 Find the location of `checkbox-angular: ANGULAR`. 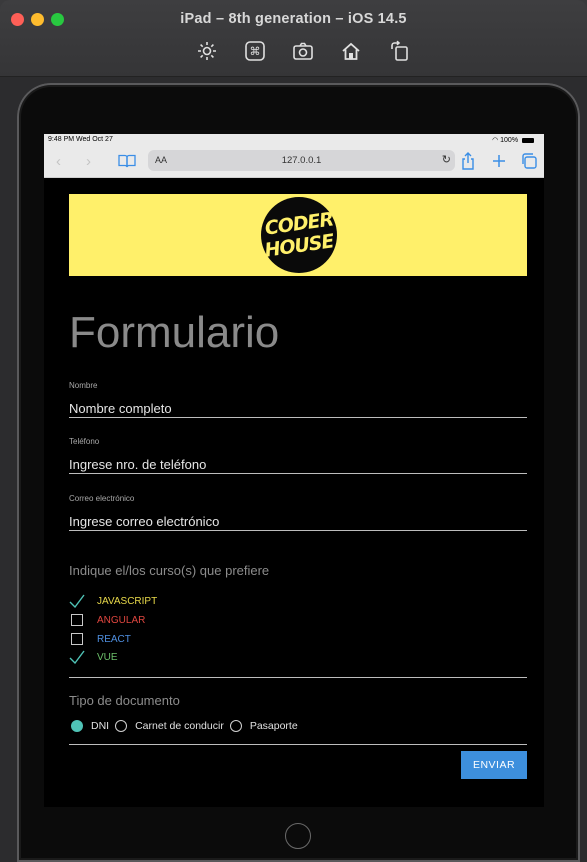

checkbox-angular: ANGULAR is located at coordinates (107, 620).